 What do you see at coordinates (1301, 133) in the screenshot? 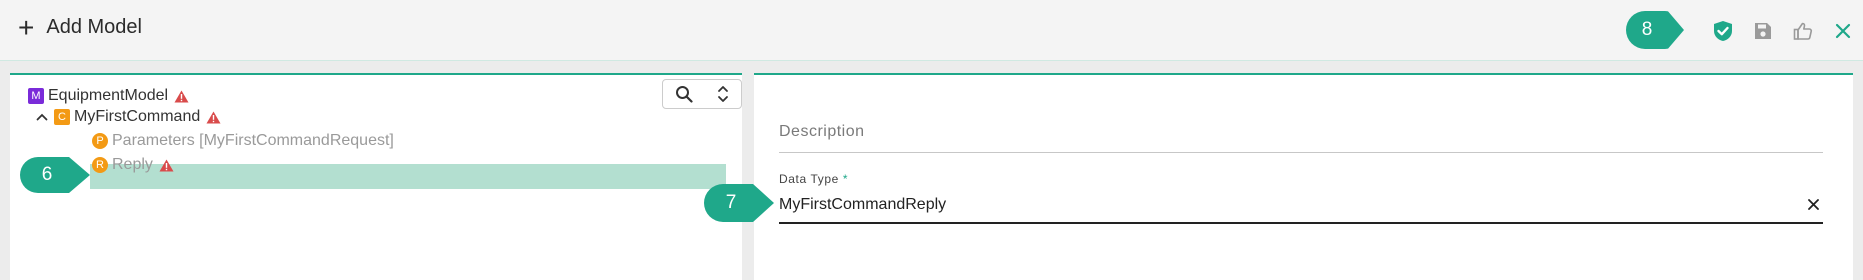
I see `description-field: Description` at bounding box center [1301, 133].